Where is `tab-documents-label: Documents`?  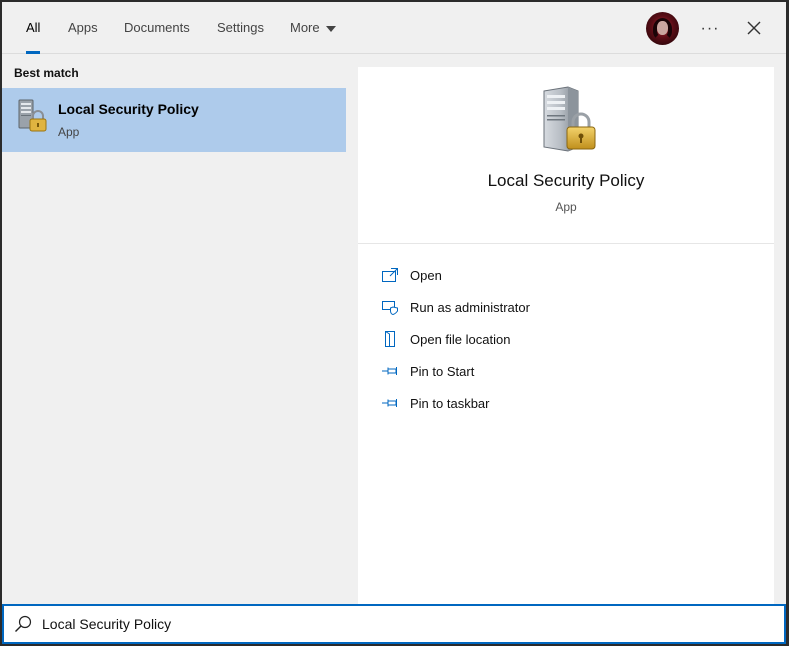 tab-documents-label: Documents is located at coordinates (157, 27).